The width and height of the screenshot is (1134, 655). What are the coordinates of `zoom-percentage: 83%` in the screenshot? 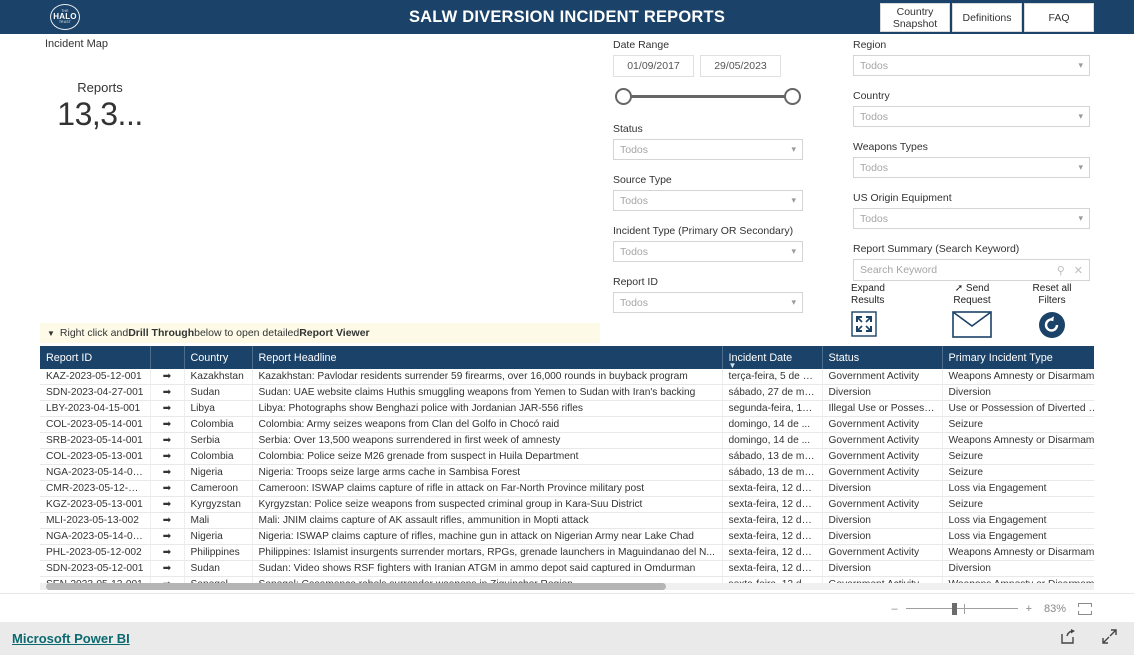 It's located at (1054, 608).